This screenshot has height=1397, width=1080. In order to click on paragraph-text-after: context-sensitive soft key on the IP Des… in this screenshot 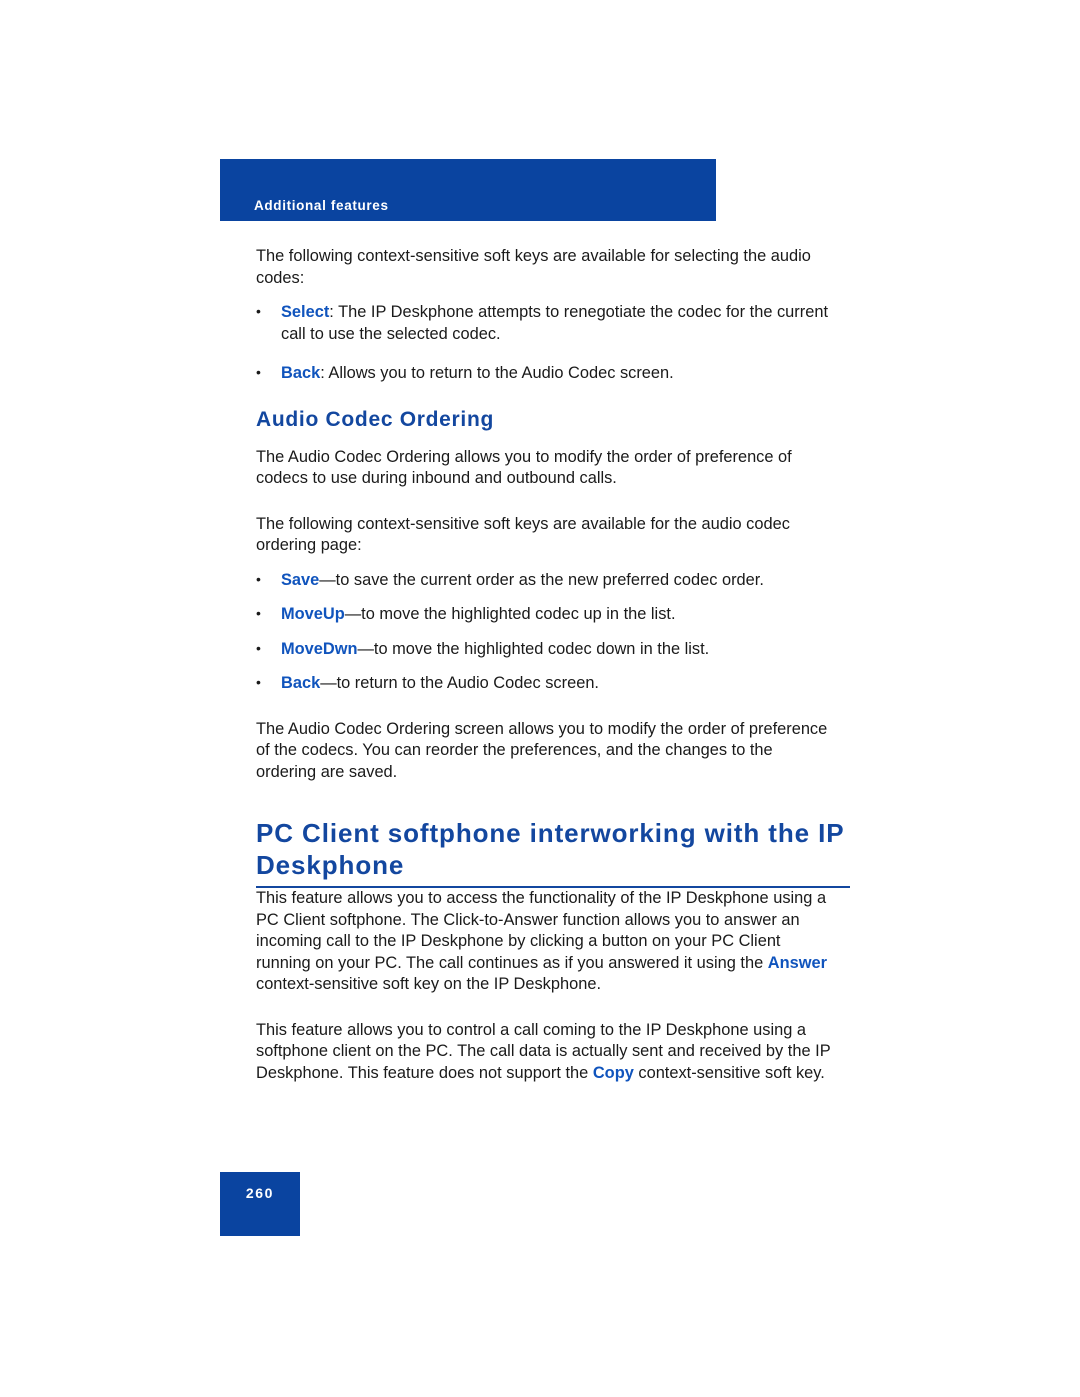, I will do `click(429, 984)`.